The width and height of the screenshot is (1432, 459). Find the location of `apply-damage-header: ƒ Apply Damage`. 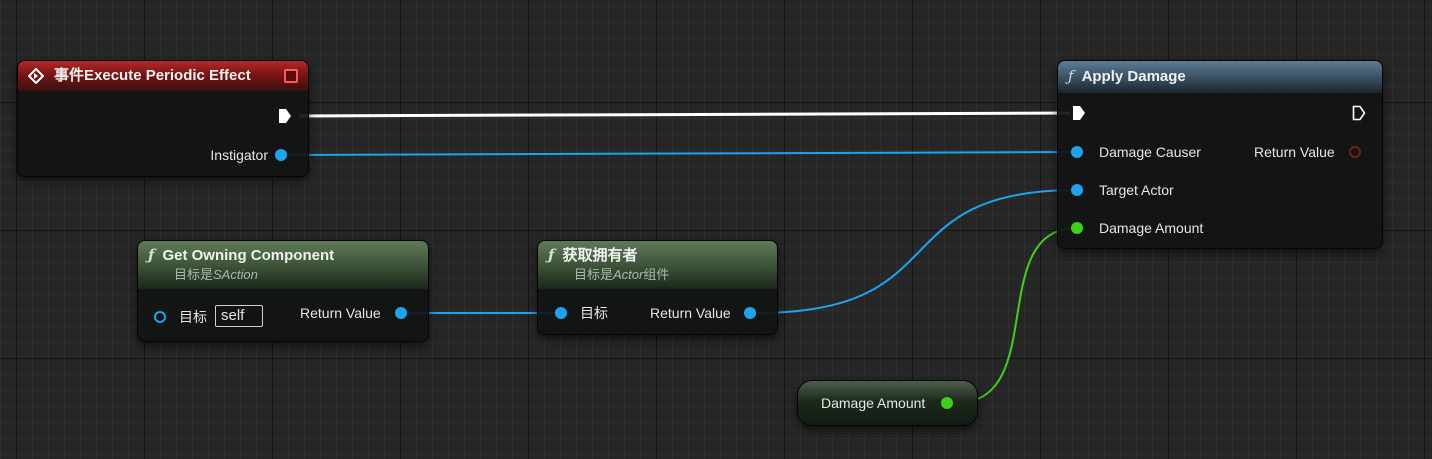

apply-damage-header: ƒ Apply Damage is located at coordinates (1220, 77).